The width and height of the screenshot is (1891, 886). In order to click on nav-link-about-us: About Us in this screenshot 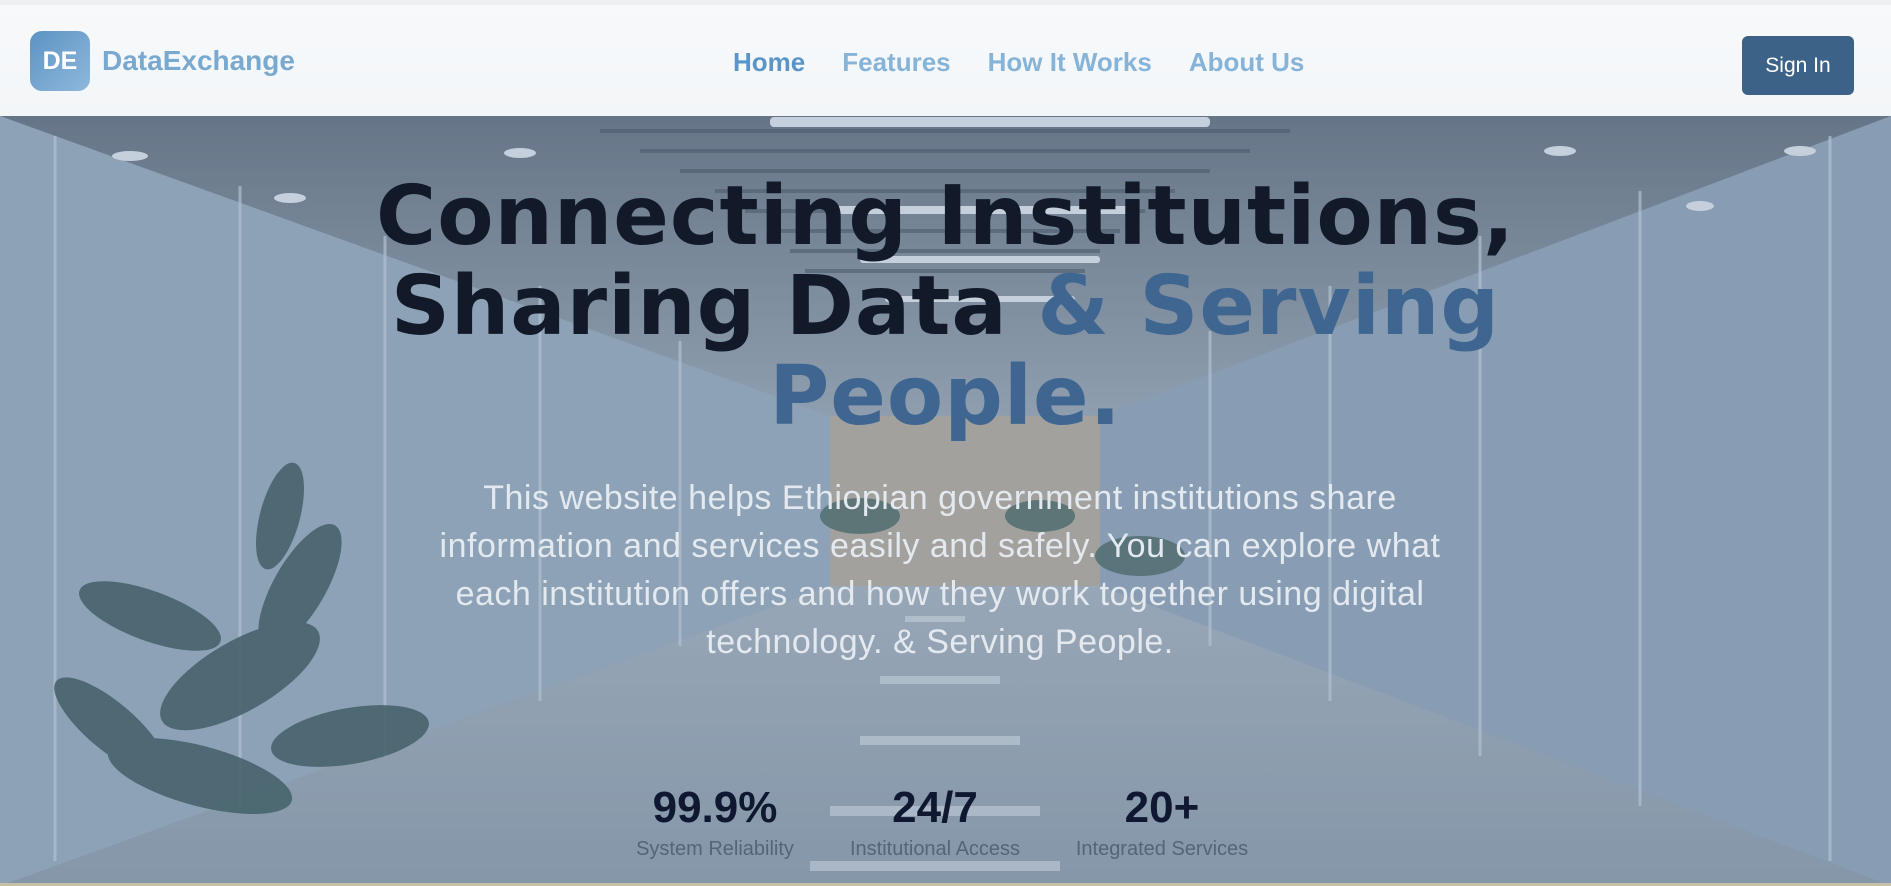, I will do `click(1247, 62)`.